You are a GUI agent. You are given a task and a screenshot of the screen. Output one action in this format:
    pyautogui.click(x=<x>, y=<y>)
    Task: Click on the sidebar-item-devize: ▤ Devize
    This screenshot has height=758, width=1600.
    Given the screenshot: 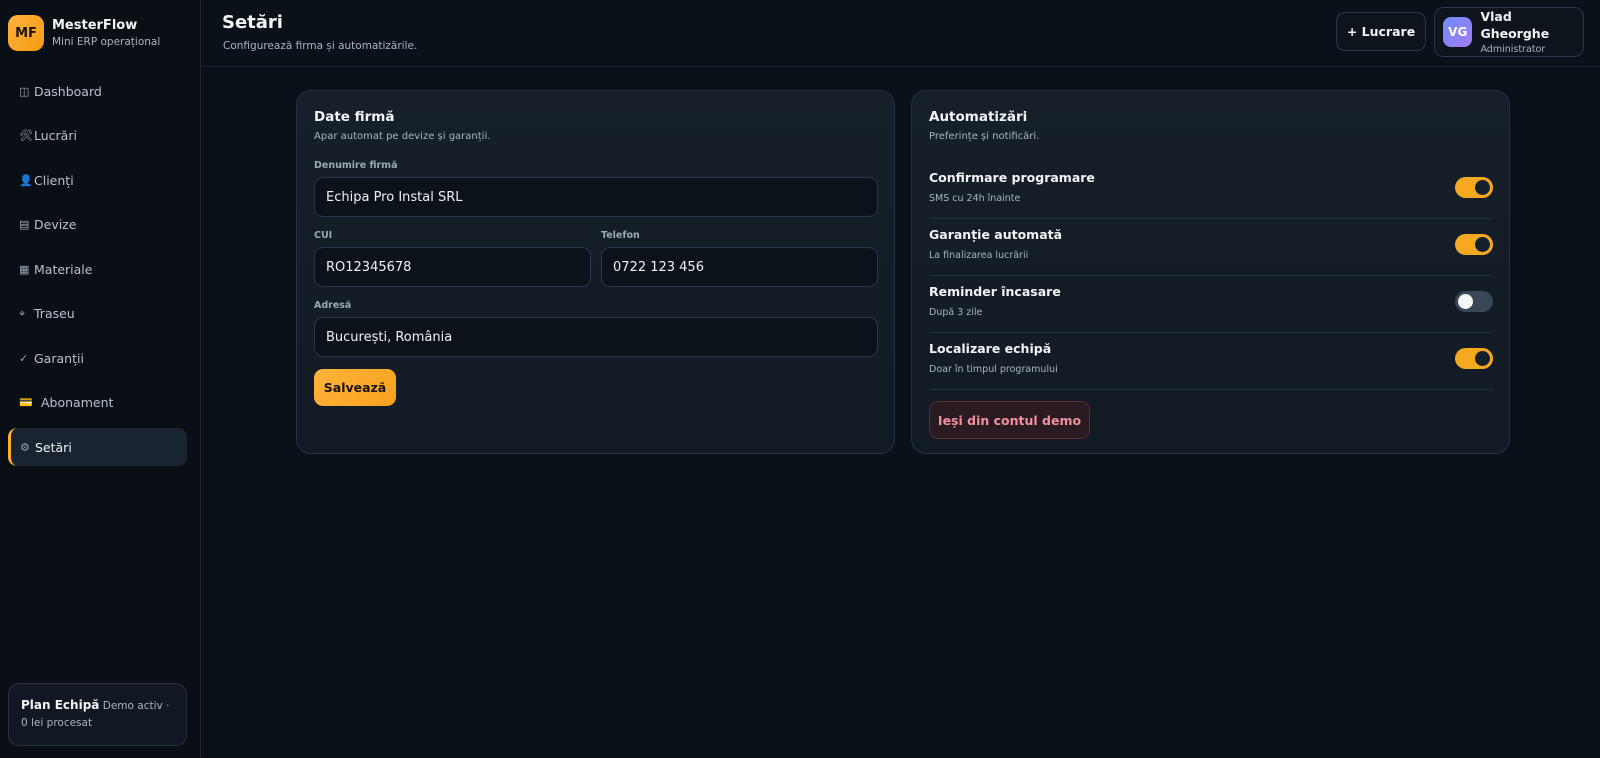 What is the action you would take?
    pyautogui.click(x=97, y=225)
    